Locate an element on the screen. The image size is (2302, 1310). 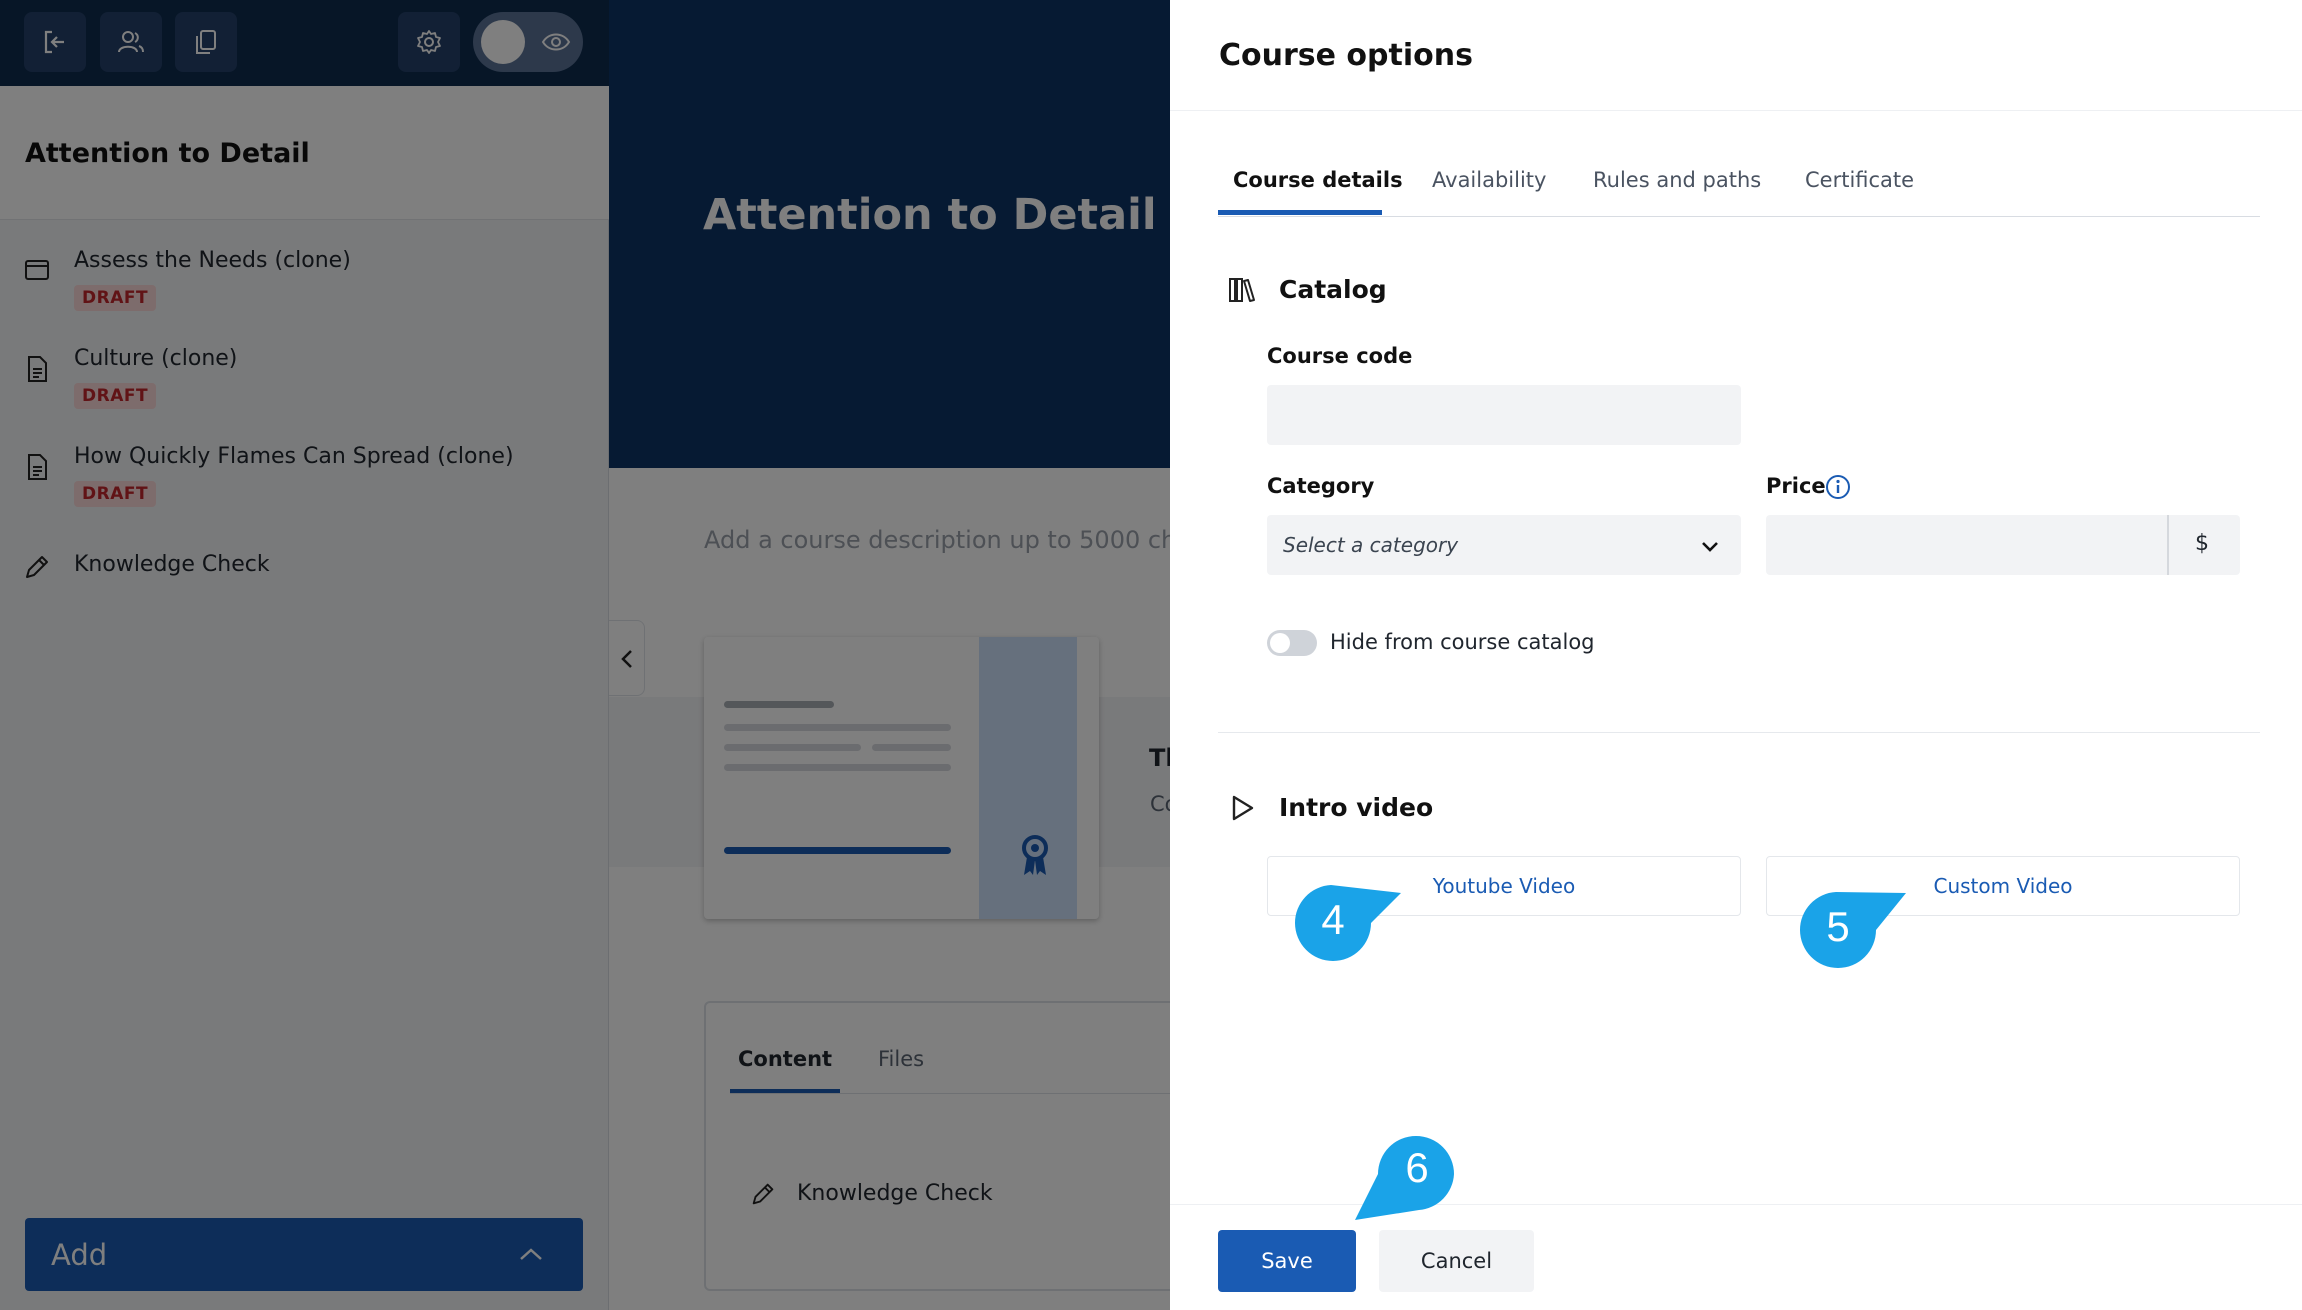
panel-header-divider is located at coordinates (1736, 110).